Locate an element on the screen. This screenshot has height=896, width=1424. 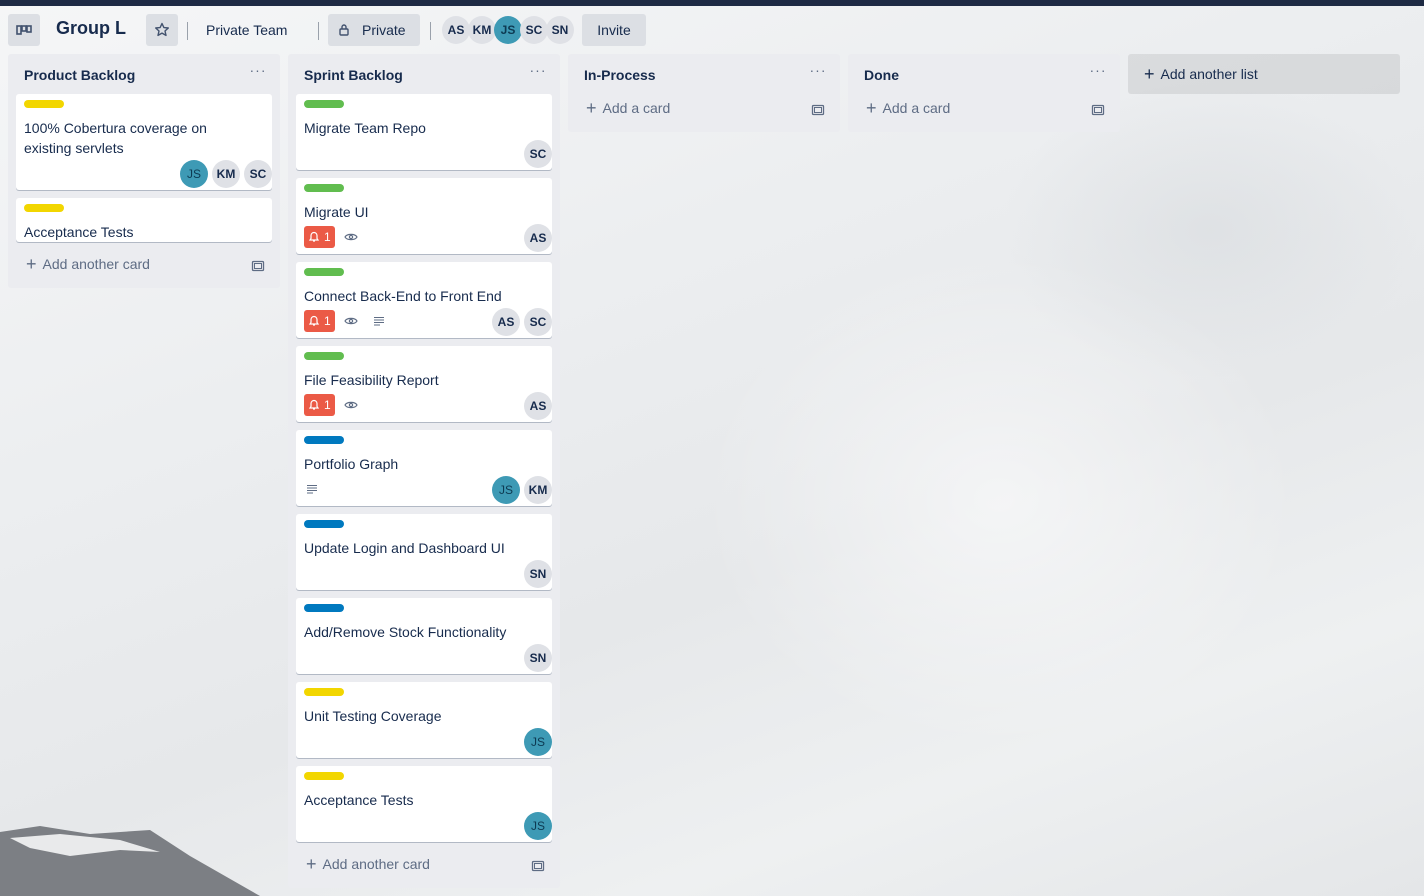
list-footer: + Add another card is located at coordinates (424, 869).